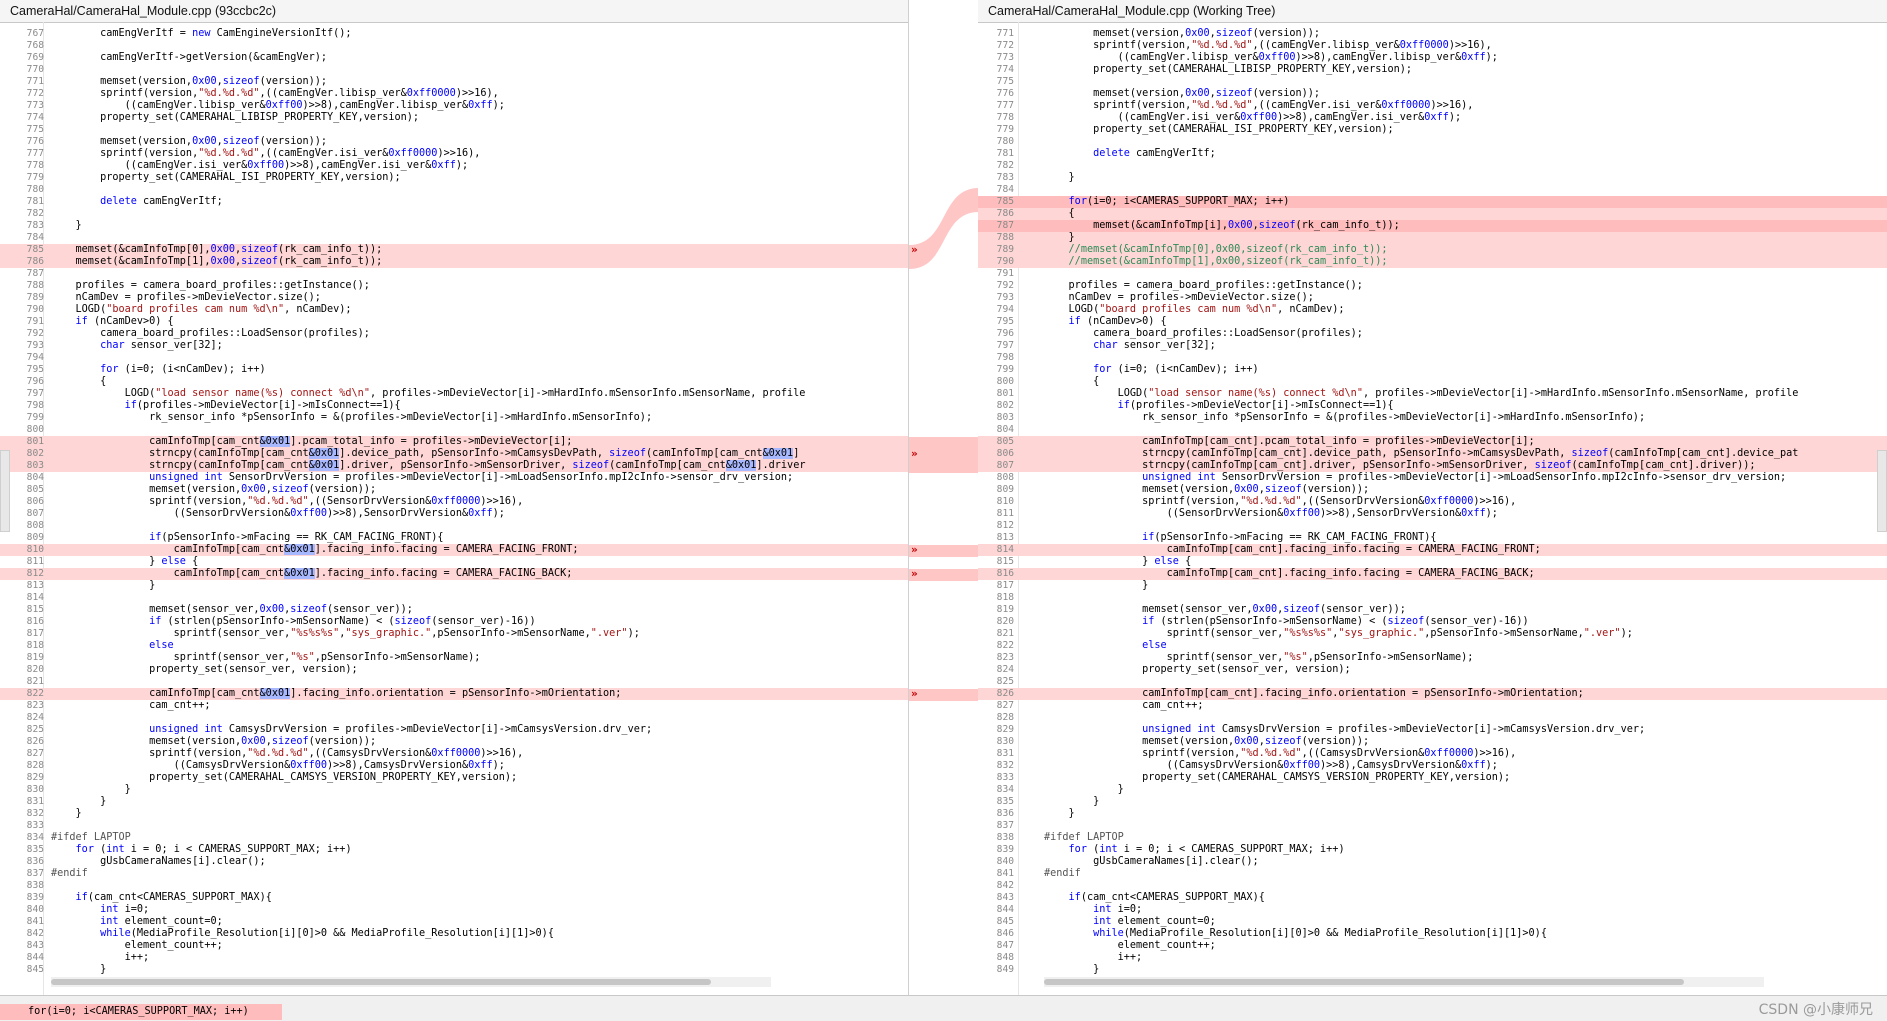 The width and height of the screenshot is (1887, 1021). What do you see at coordinates (454, 562) in the screenshot?
I see `code-line: 811 } else {` at bounding box center [454, 562].